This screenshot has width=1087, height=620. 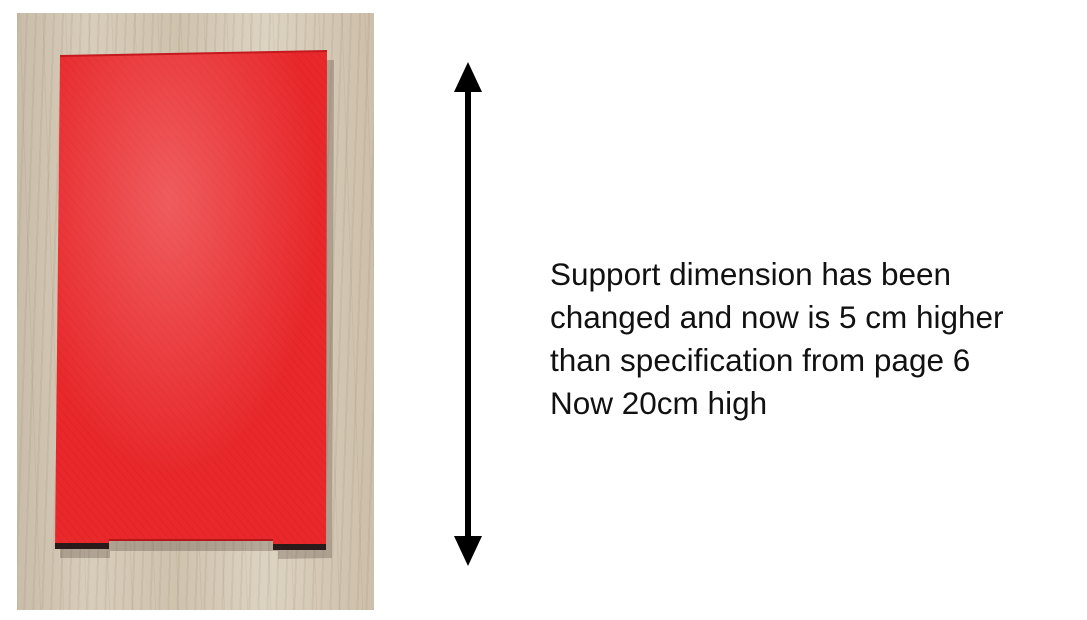 I want to click on double-headed-arrow-icon, so click(x=468, y=314).